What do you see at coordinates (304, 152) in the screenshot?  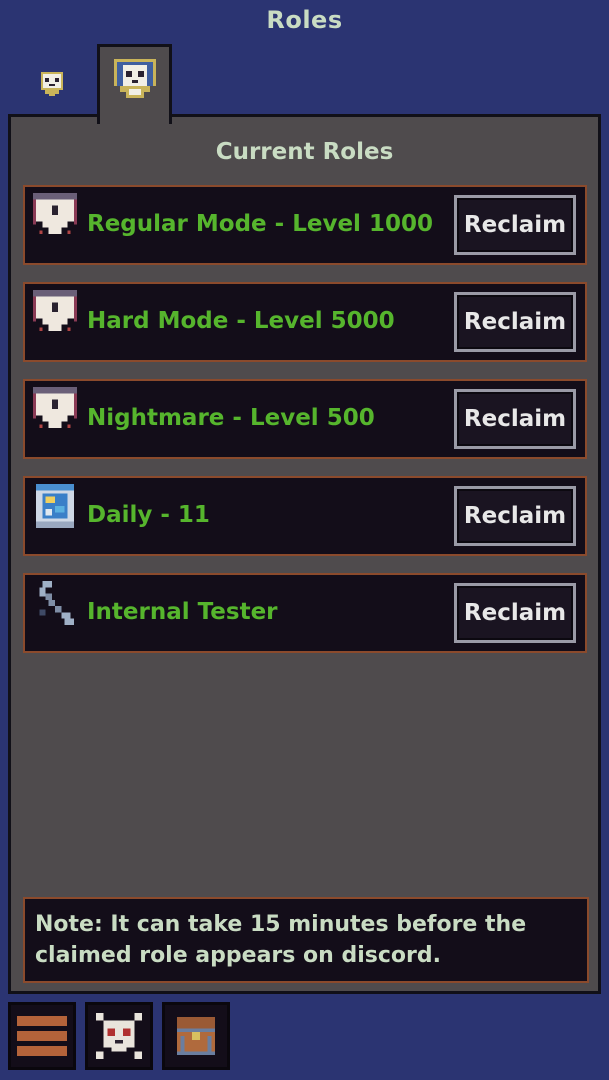 I see `section-title: Current Roles` at bounding box center [304, 152].